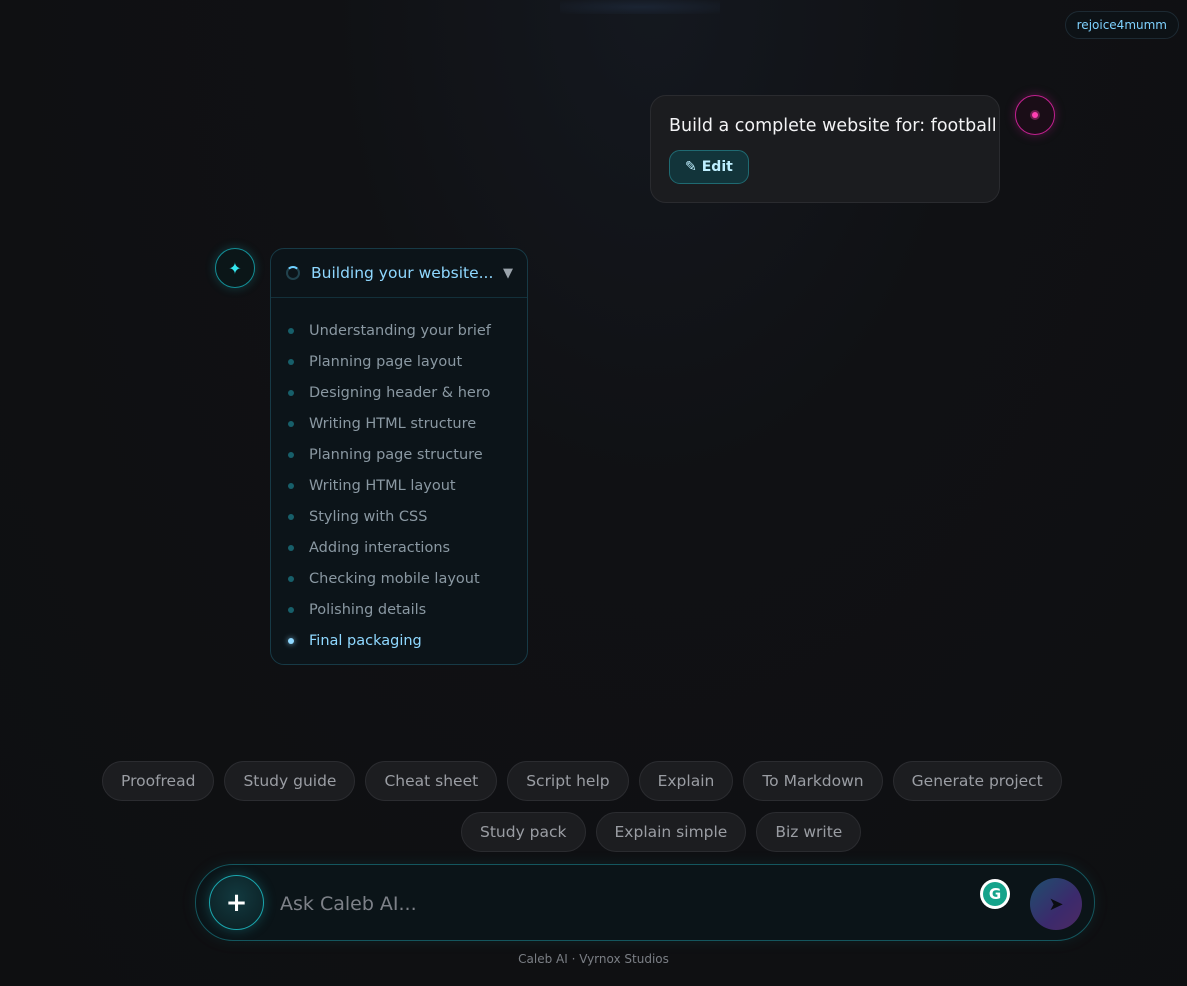  Describe the element at coordinates (568, 781) in the screenshot. I see `quick-action-chip: Script help` at that location.